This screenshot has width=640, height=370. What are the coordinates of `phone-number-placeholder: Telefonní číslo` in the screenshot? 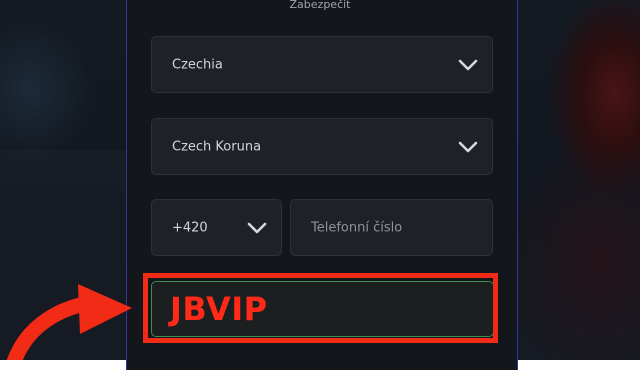 It's located at (357, 227).